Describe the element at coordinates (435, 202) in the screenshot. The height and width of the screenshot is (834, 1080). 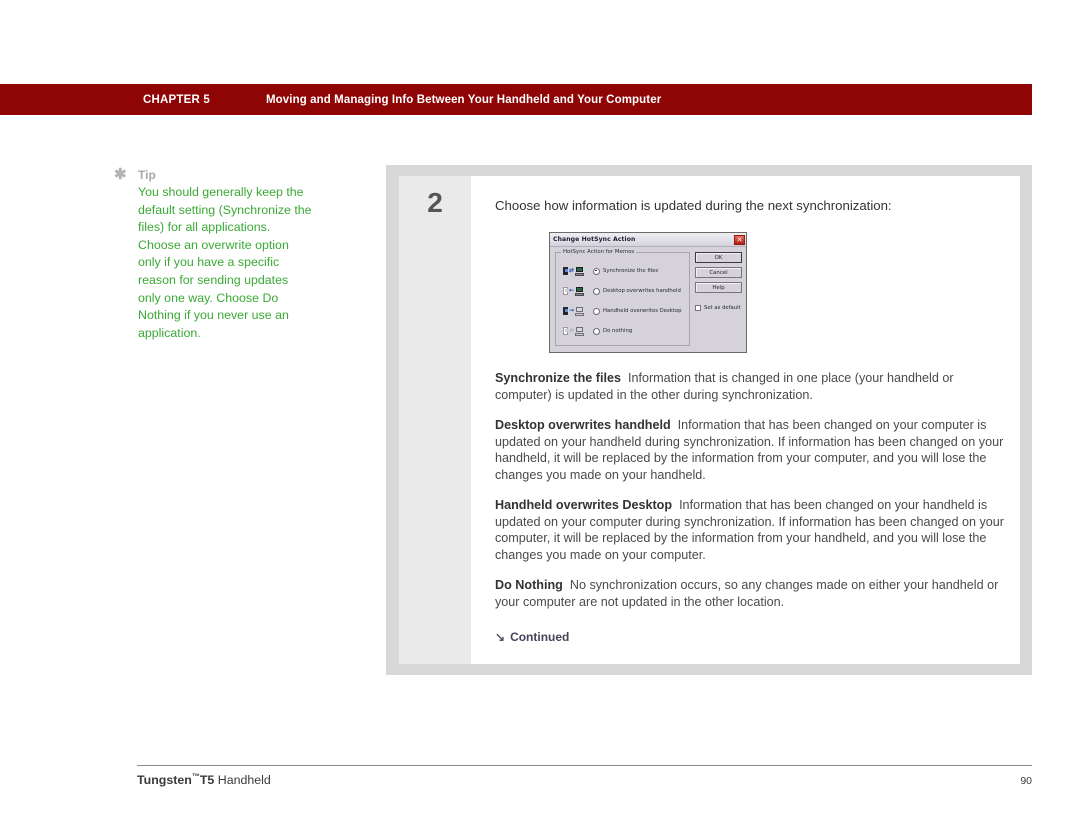
I see `step-number: 2` at that location.